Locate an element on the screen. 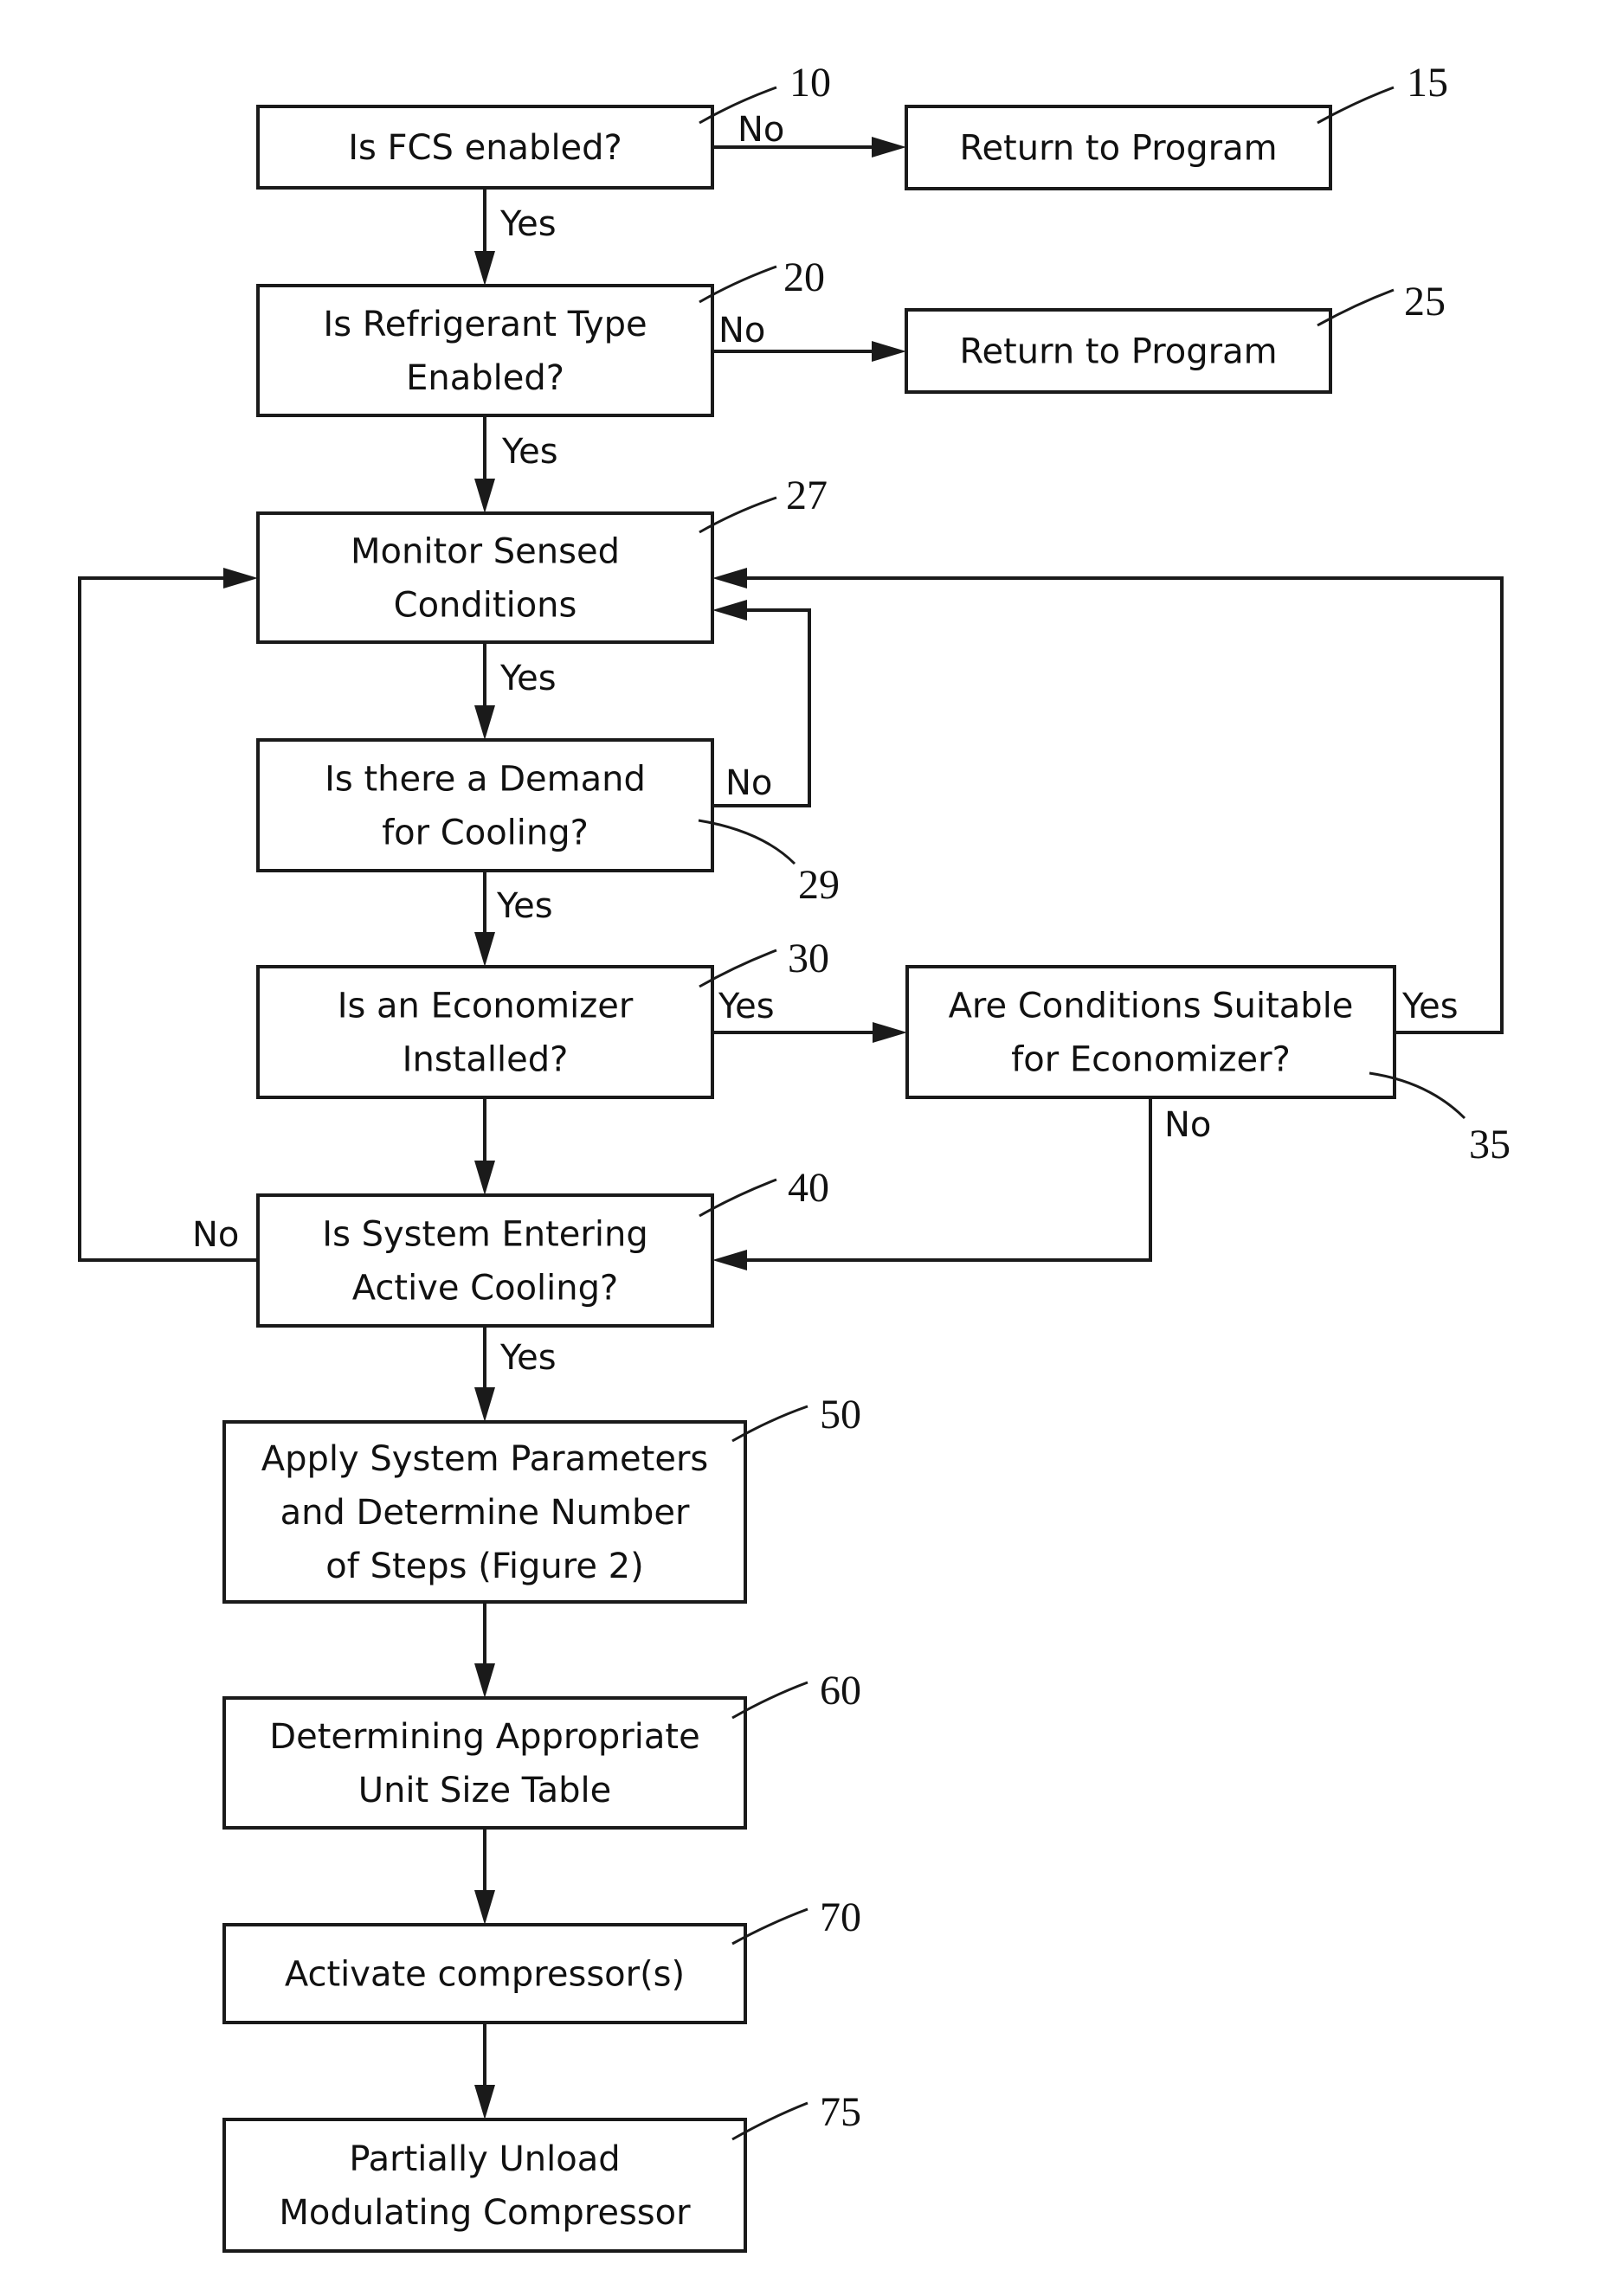  reference-numeral: 35 is located at coordinates (1490, 1144).